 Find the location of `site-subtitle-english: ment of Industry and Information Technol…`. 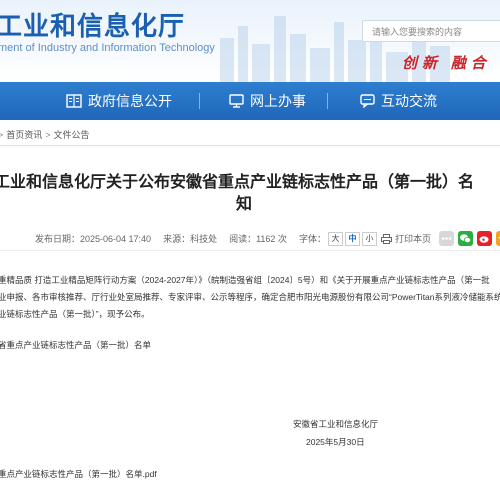

site-subtitle-english: ment of Industry and Information Technol… is located at coordinates (107, 48).